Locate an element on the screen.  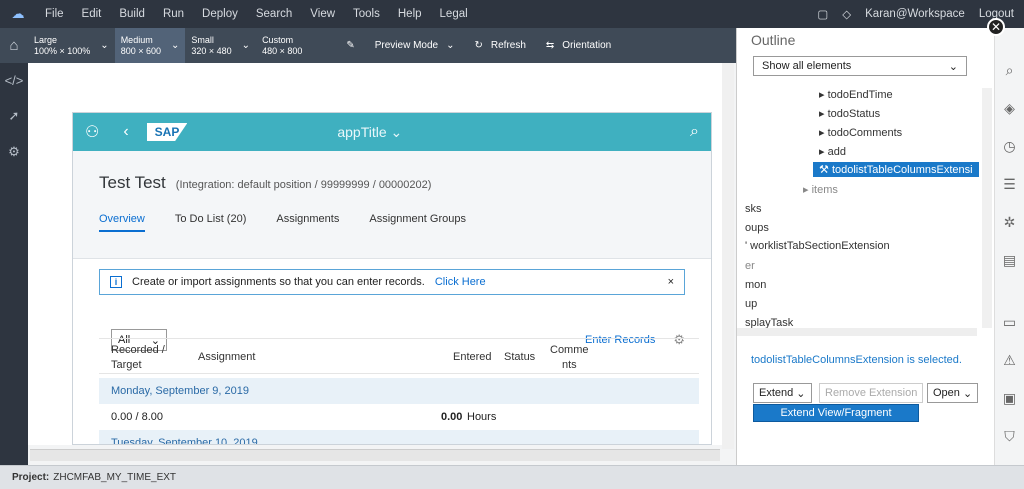
tab-assignment-groups: Assignment Groups is located at coordinates (417, 222).